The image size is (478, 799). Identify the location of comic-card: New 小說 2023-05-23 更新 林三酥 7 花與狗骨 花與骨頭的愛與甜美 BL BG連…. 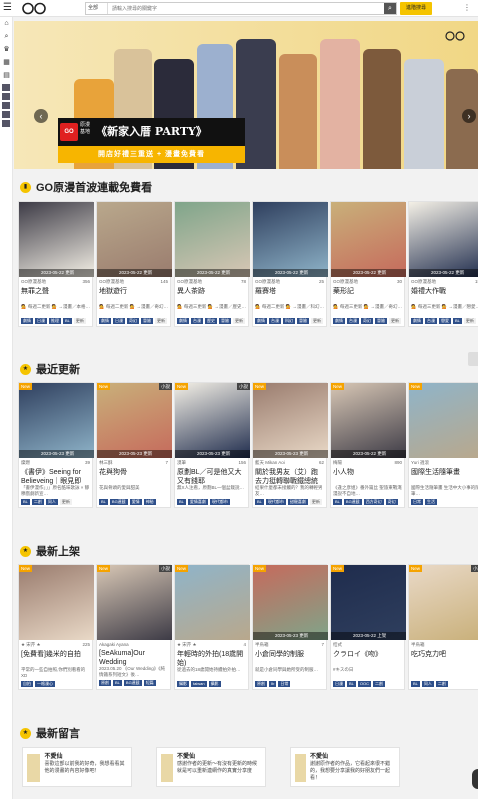
(134, 445).